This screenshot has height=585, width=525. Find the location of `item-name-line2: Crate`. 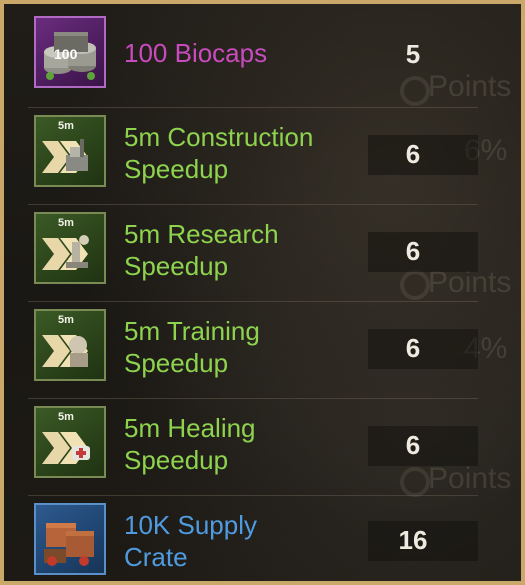

item-name-line2: Crate is located at coordinates (156, 557).